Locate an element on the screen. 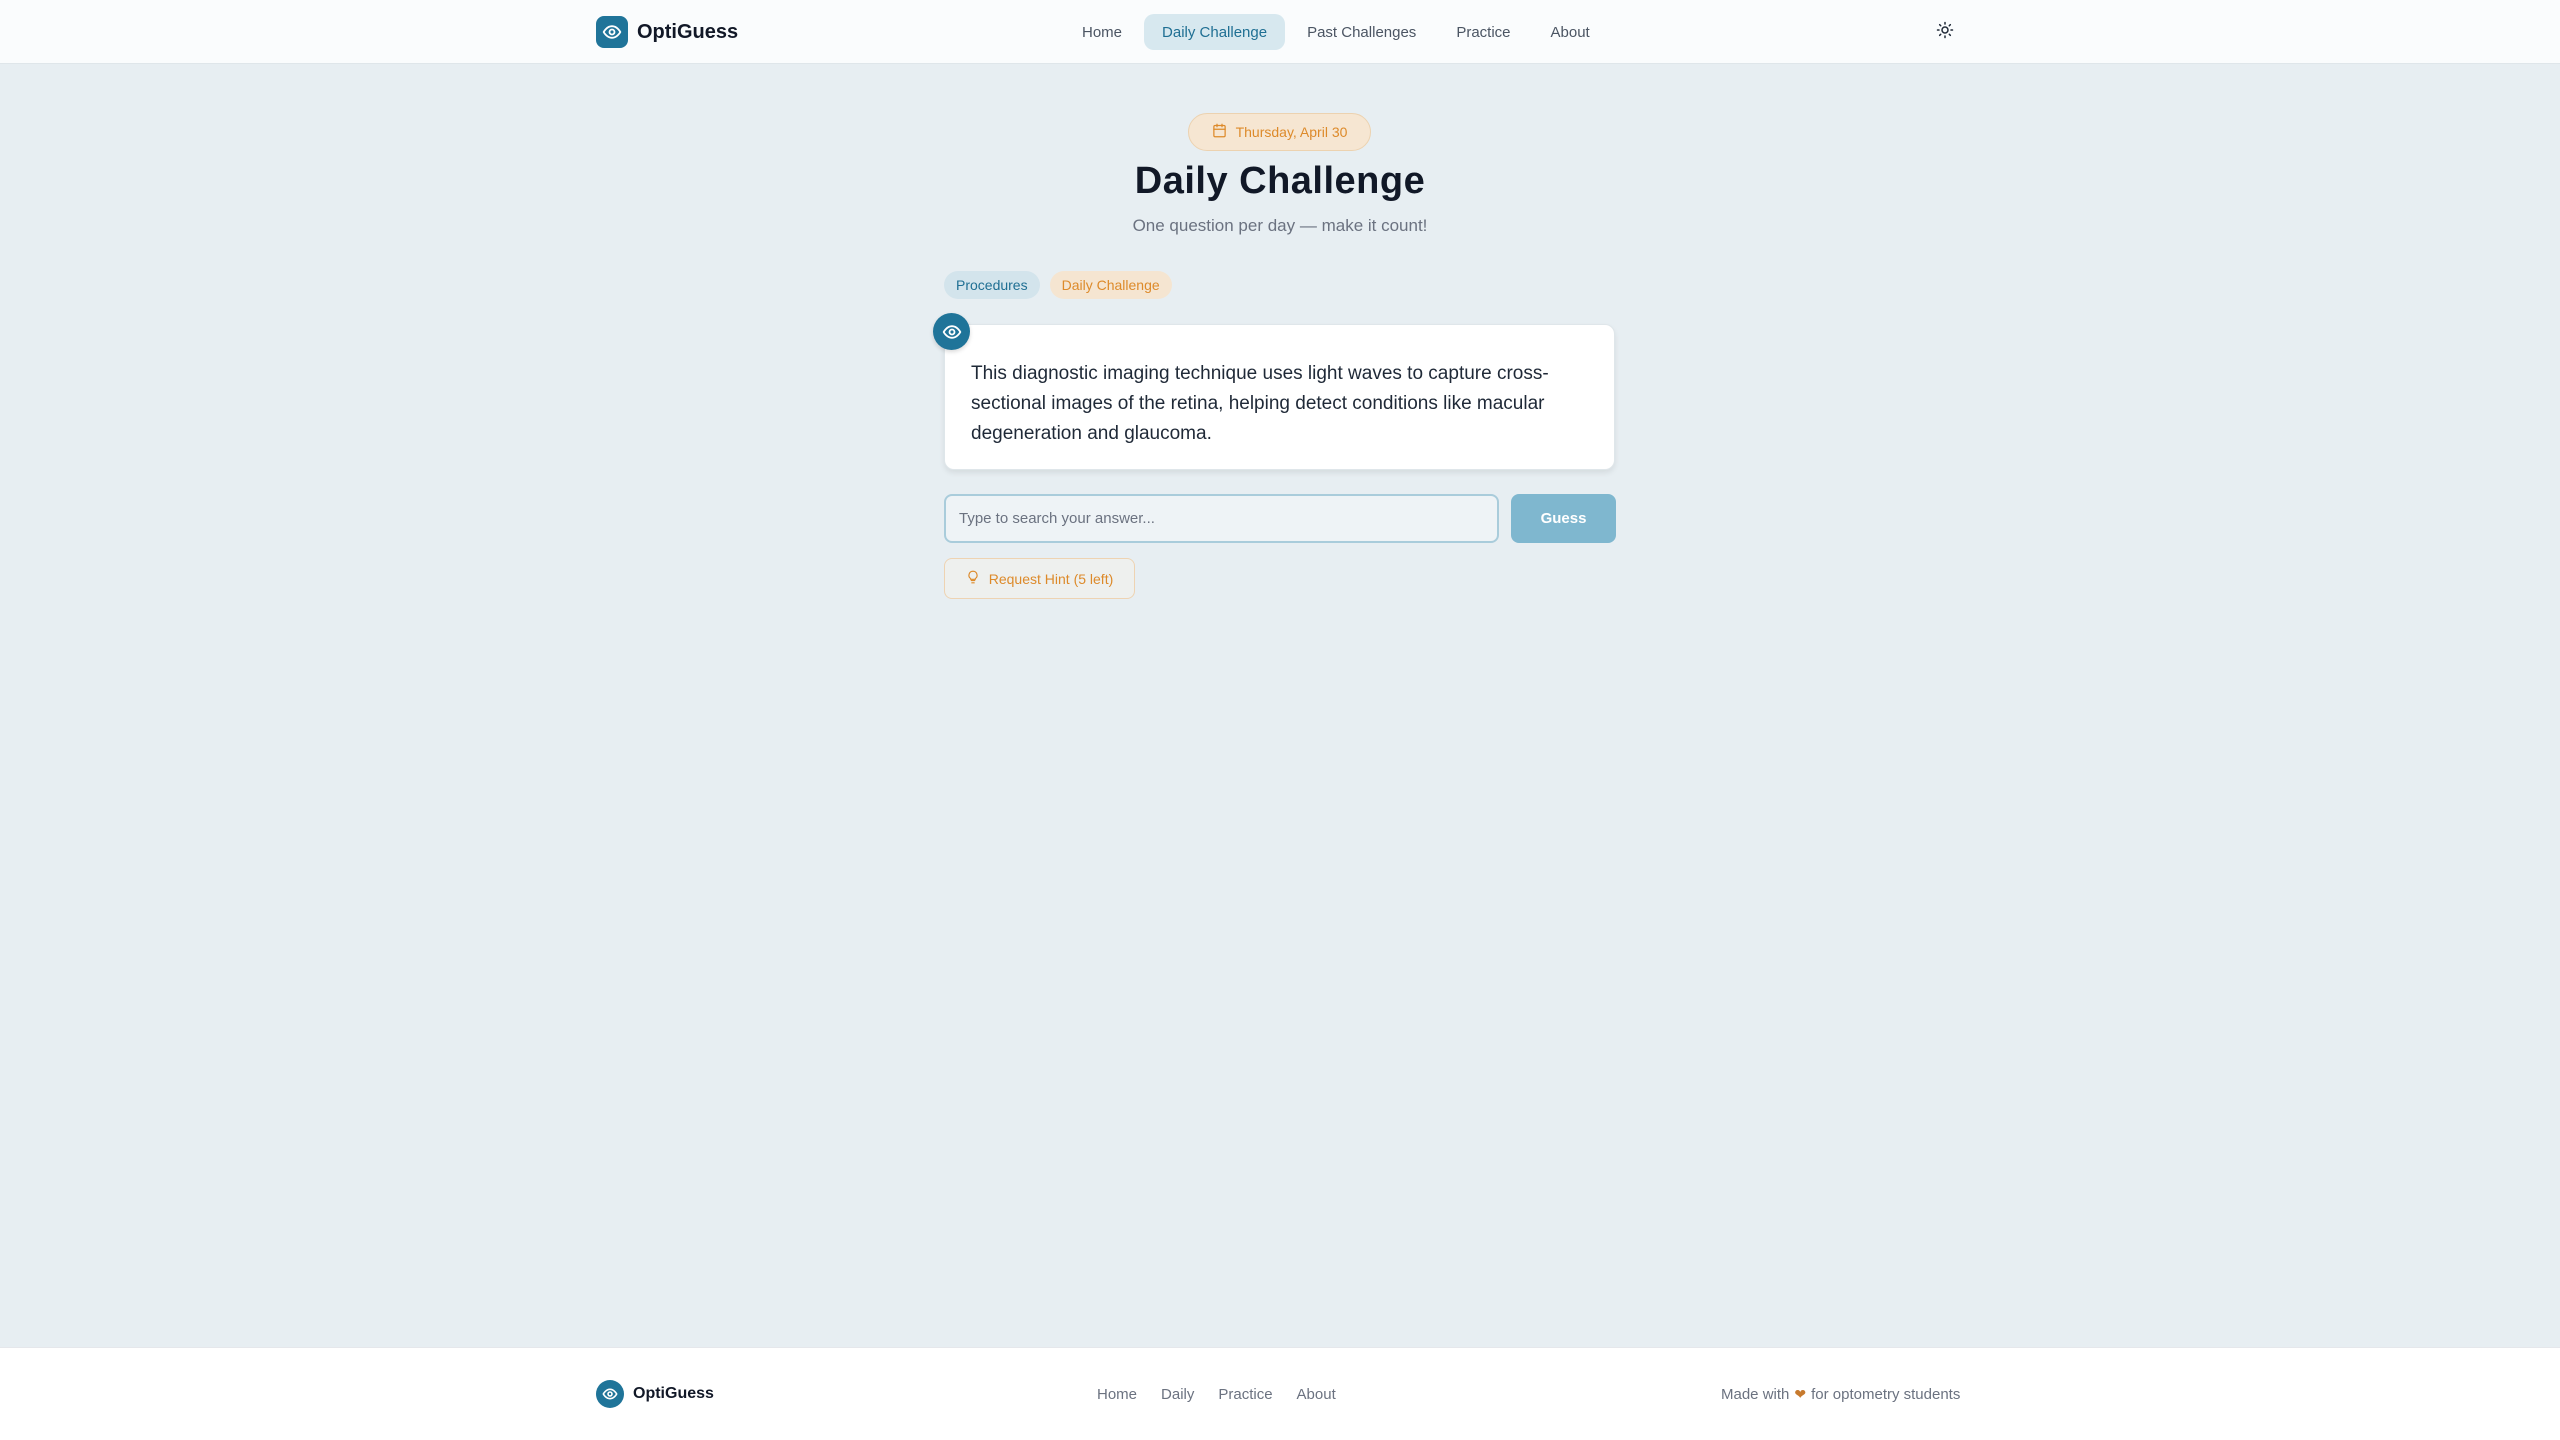 This screenshot has width=2560, height=1440. nav-home: Home is located at coordinates (1102, 32).